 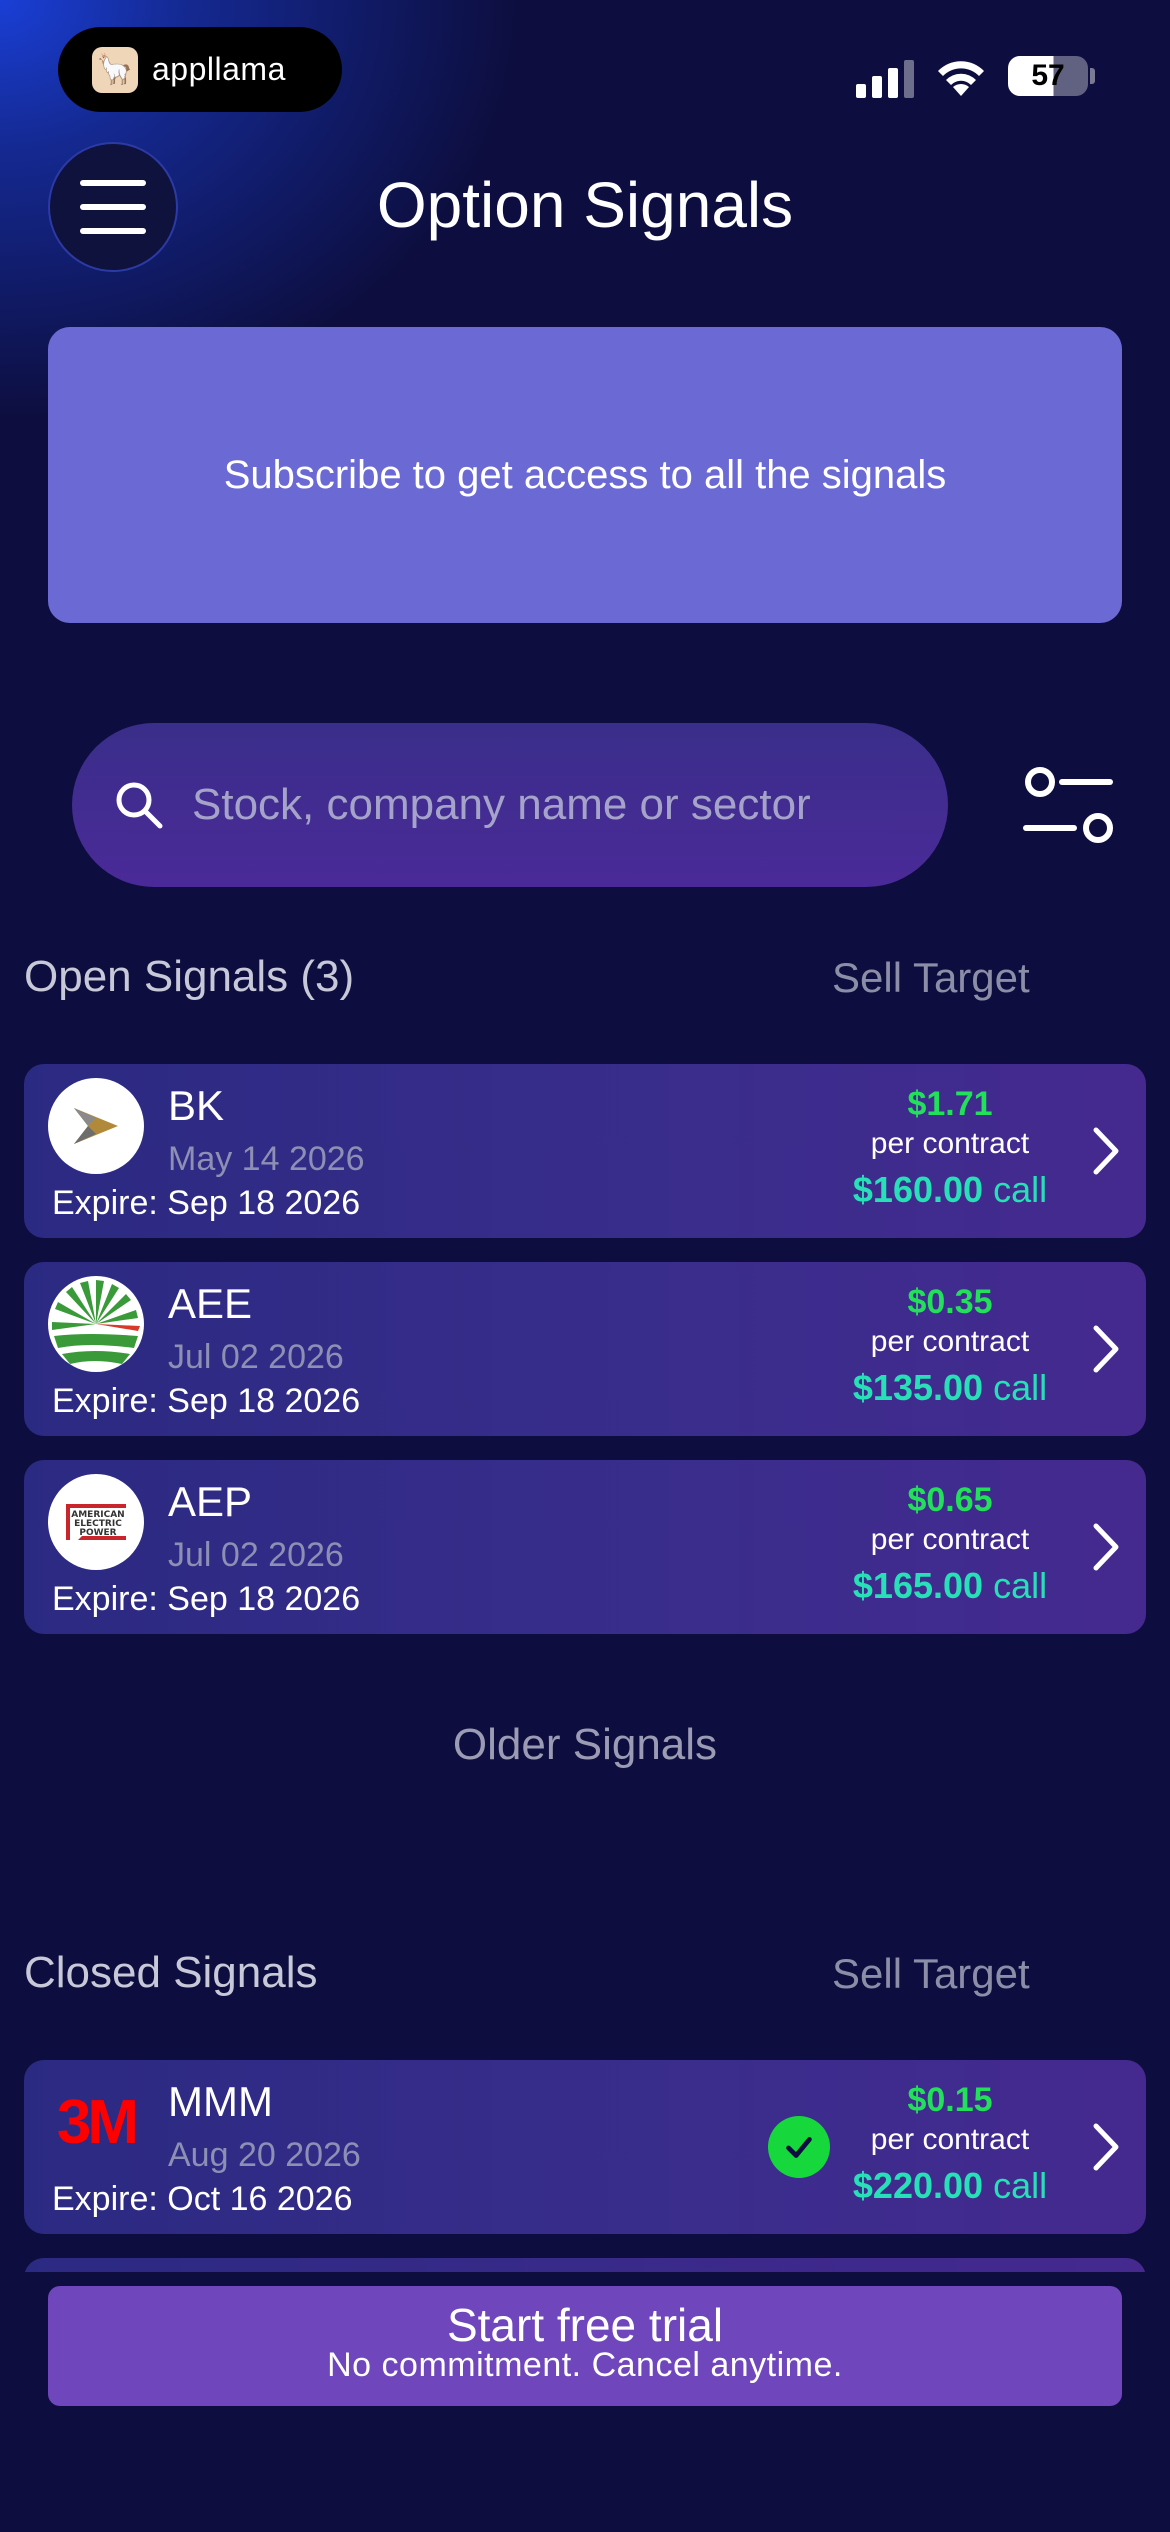 I want to click on target-price: $0.15, so click(x=950, y=2100).